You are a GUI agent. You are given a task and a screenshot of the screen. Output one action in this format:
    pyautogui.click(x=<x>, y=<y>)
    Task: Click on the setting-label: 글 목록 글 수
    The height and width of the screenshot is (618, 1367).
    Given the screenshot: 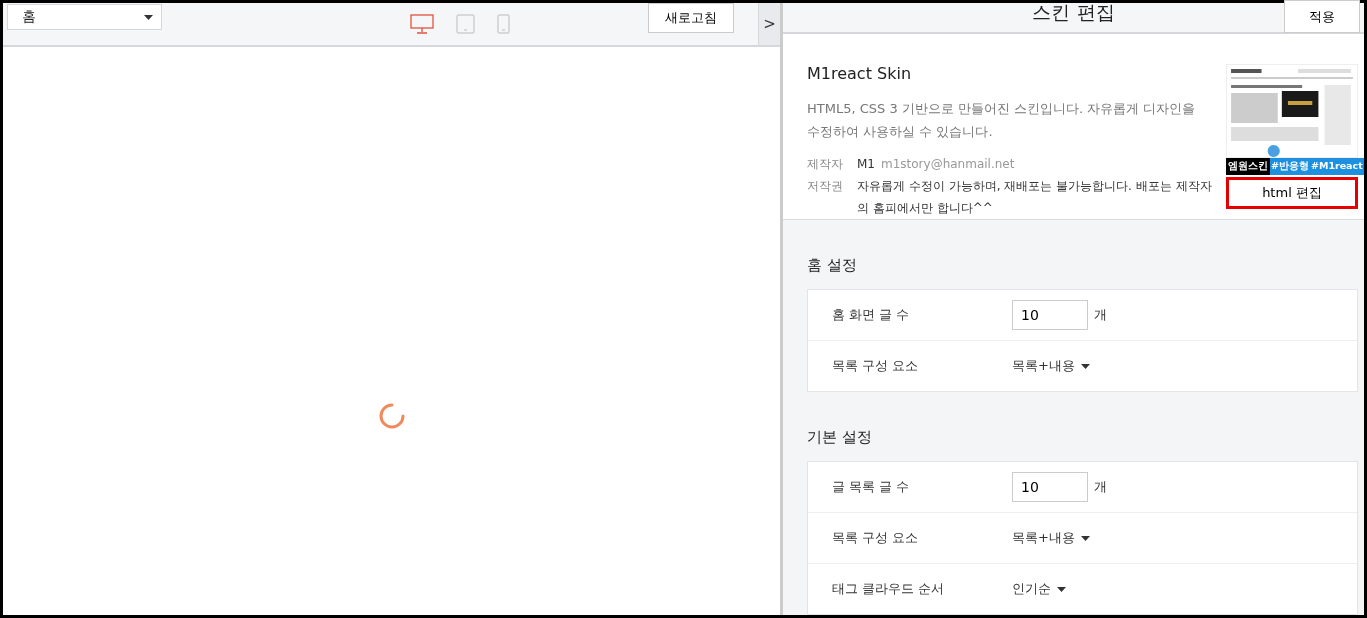 What is the action you would take?
    pyautogui.click(x=871, y=487)
    